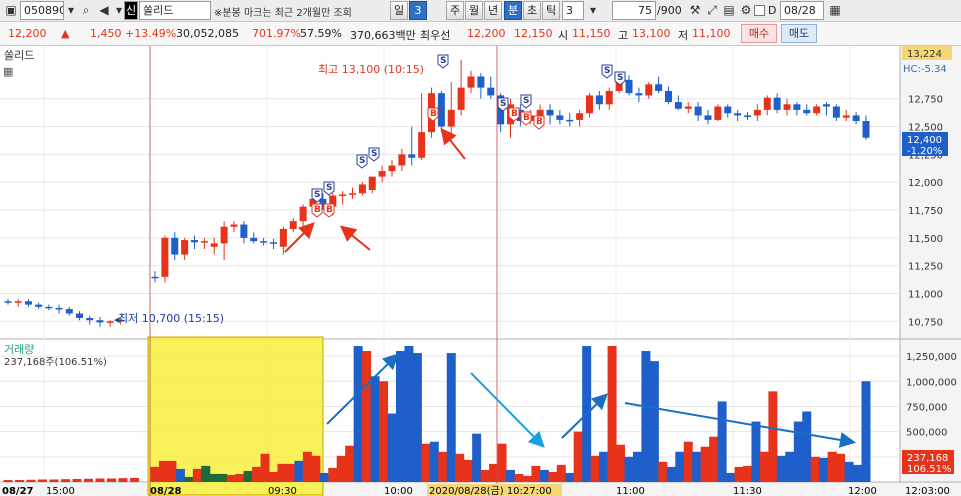 The height and width of the screenshot is (496, 961). I want to click on high-label: 고, so click(623, 35).